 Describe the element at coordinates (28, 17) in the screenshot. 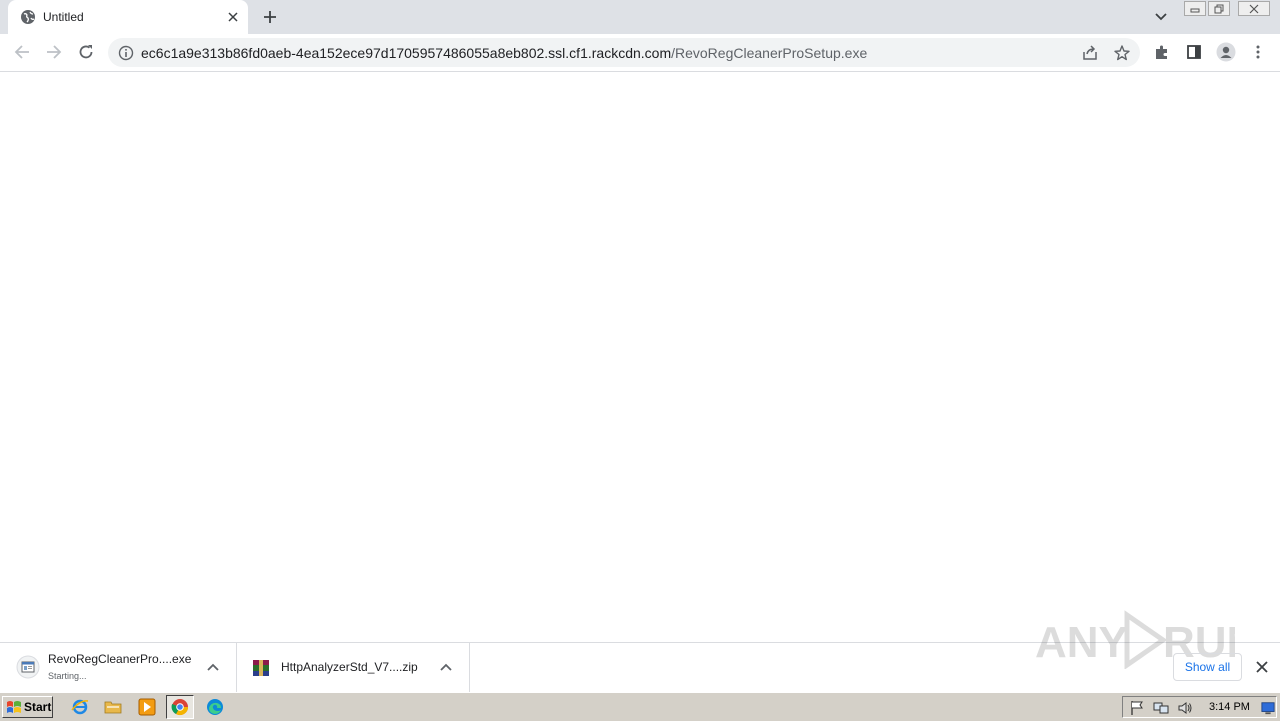

I see `globe-icon` at that location.